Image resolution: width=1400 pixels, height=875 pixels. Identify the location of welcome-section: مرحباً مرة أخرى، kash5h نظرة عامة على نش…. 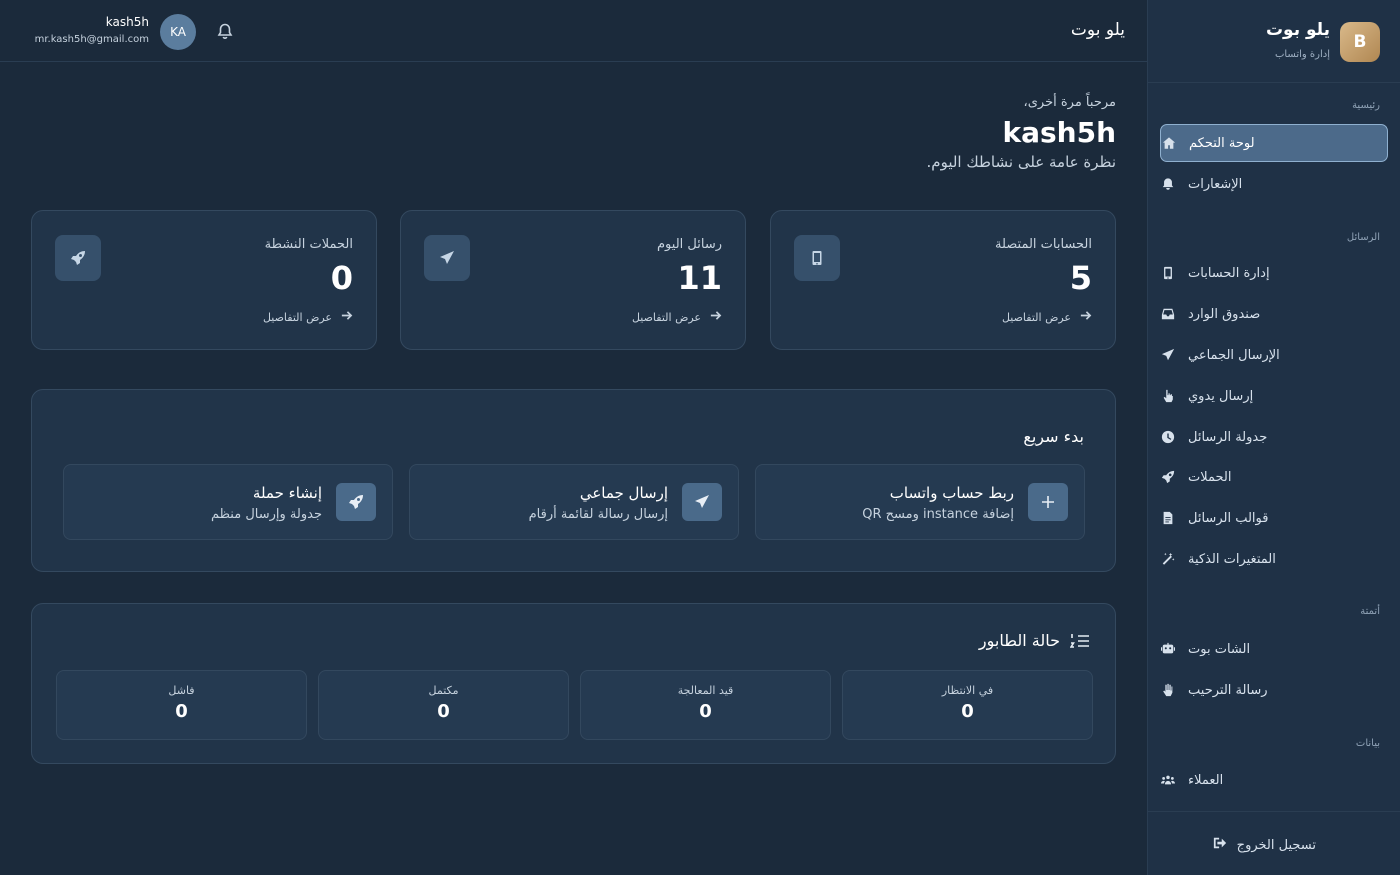
(1021, 133).